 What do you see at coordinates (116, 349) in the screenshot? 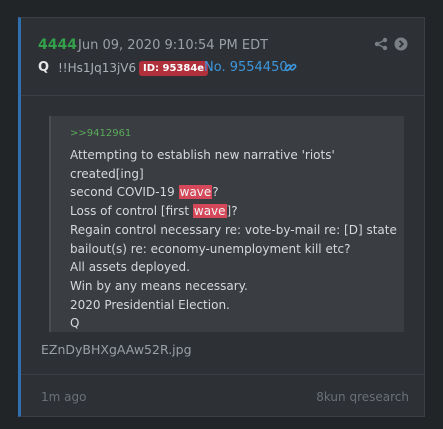
I see `attachment-filename: EZnDyBHXgAAw52R.jpg` at bounding box center [116, 349].